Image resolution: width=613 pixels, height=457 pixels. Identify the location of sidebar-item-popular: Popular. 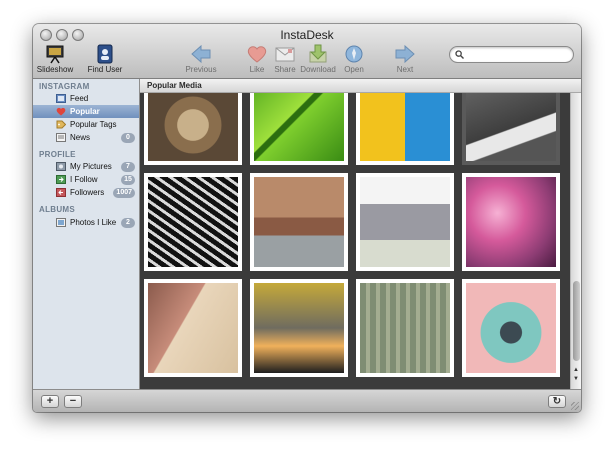
(86, 111).